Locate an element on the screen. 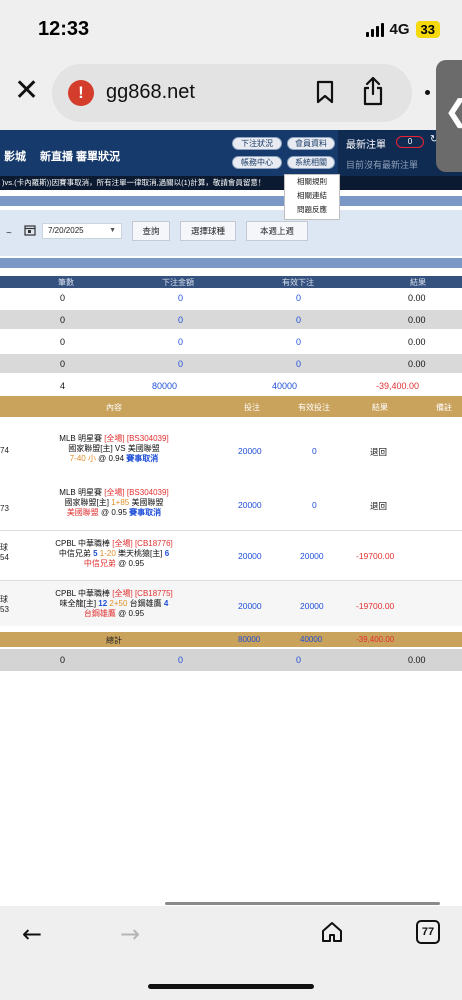 Image resolution: width=462 pixels, height=1000 pixels. nav-item-cinema: 影城 is located at coordinates (15, 156).